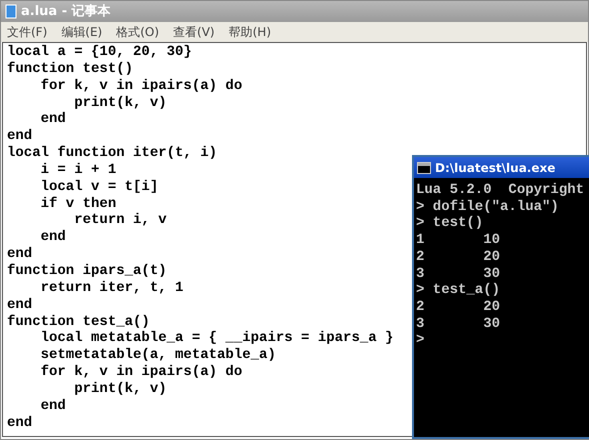  I want to click on console-line: > test(), so click(450, 223).